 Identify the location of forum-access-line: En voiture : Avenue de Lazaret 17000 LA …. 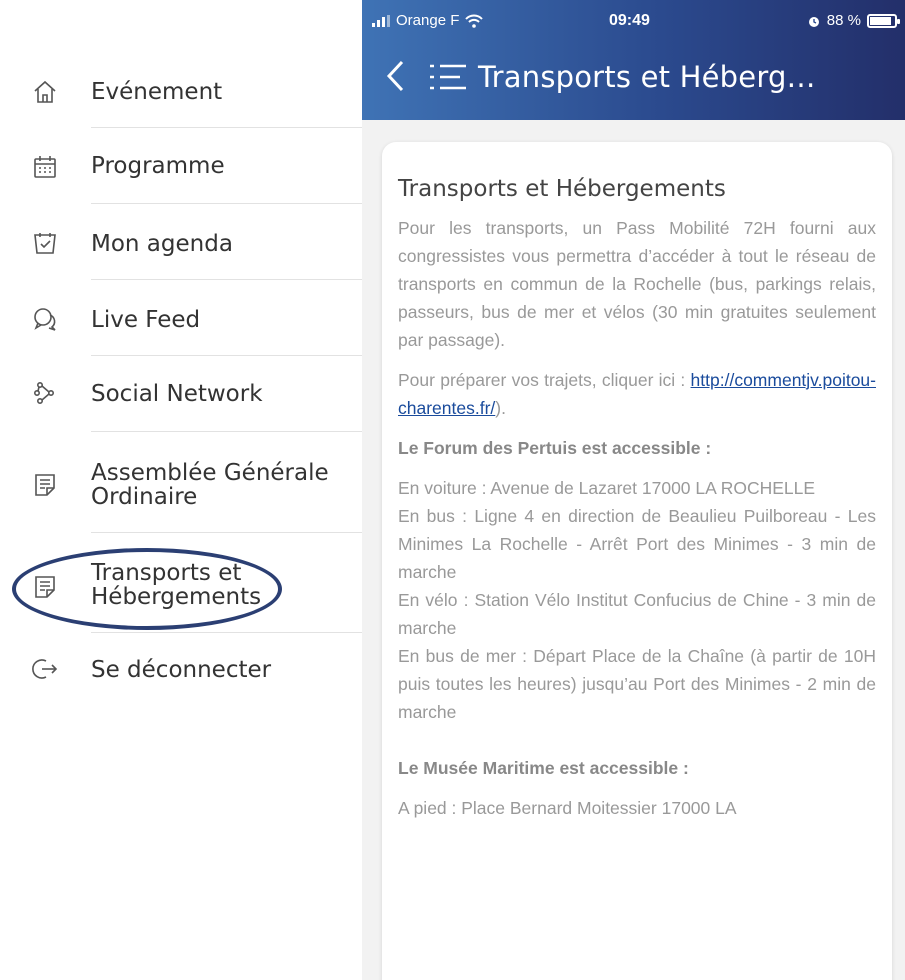
(607, 488).